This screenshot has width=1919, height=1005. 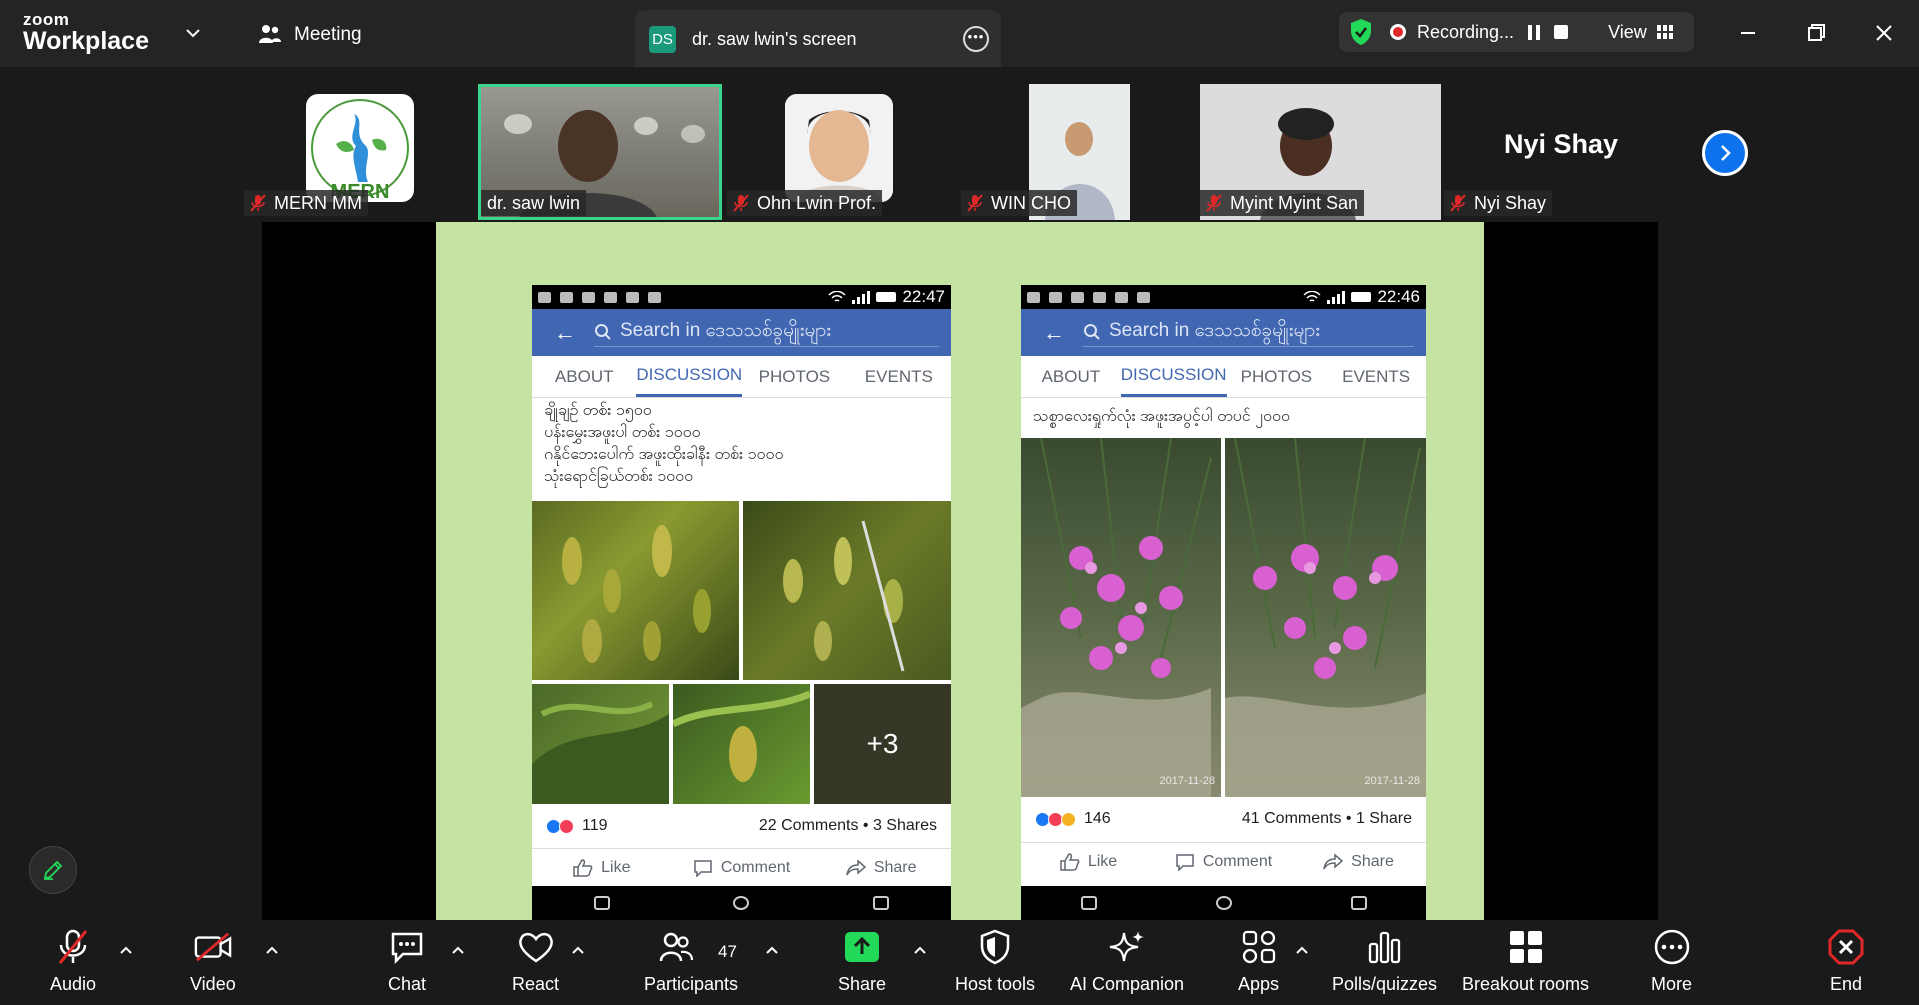 What do you see at coordinates (1258, 966) in the screenshot?
I see `apps-button: Apps` at bounding box center [1258, 966].